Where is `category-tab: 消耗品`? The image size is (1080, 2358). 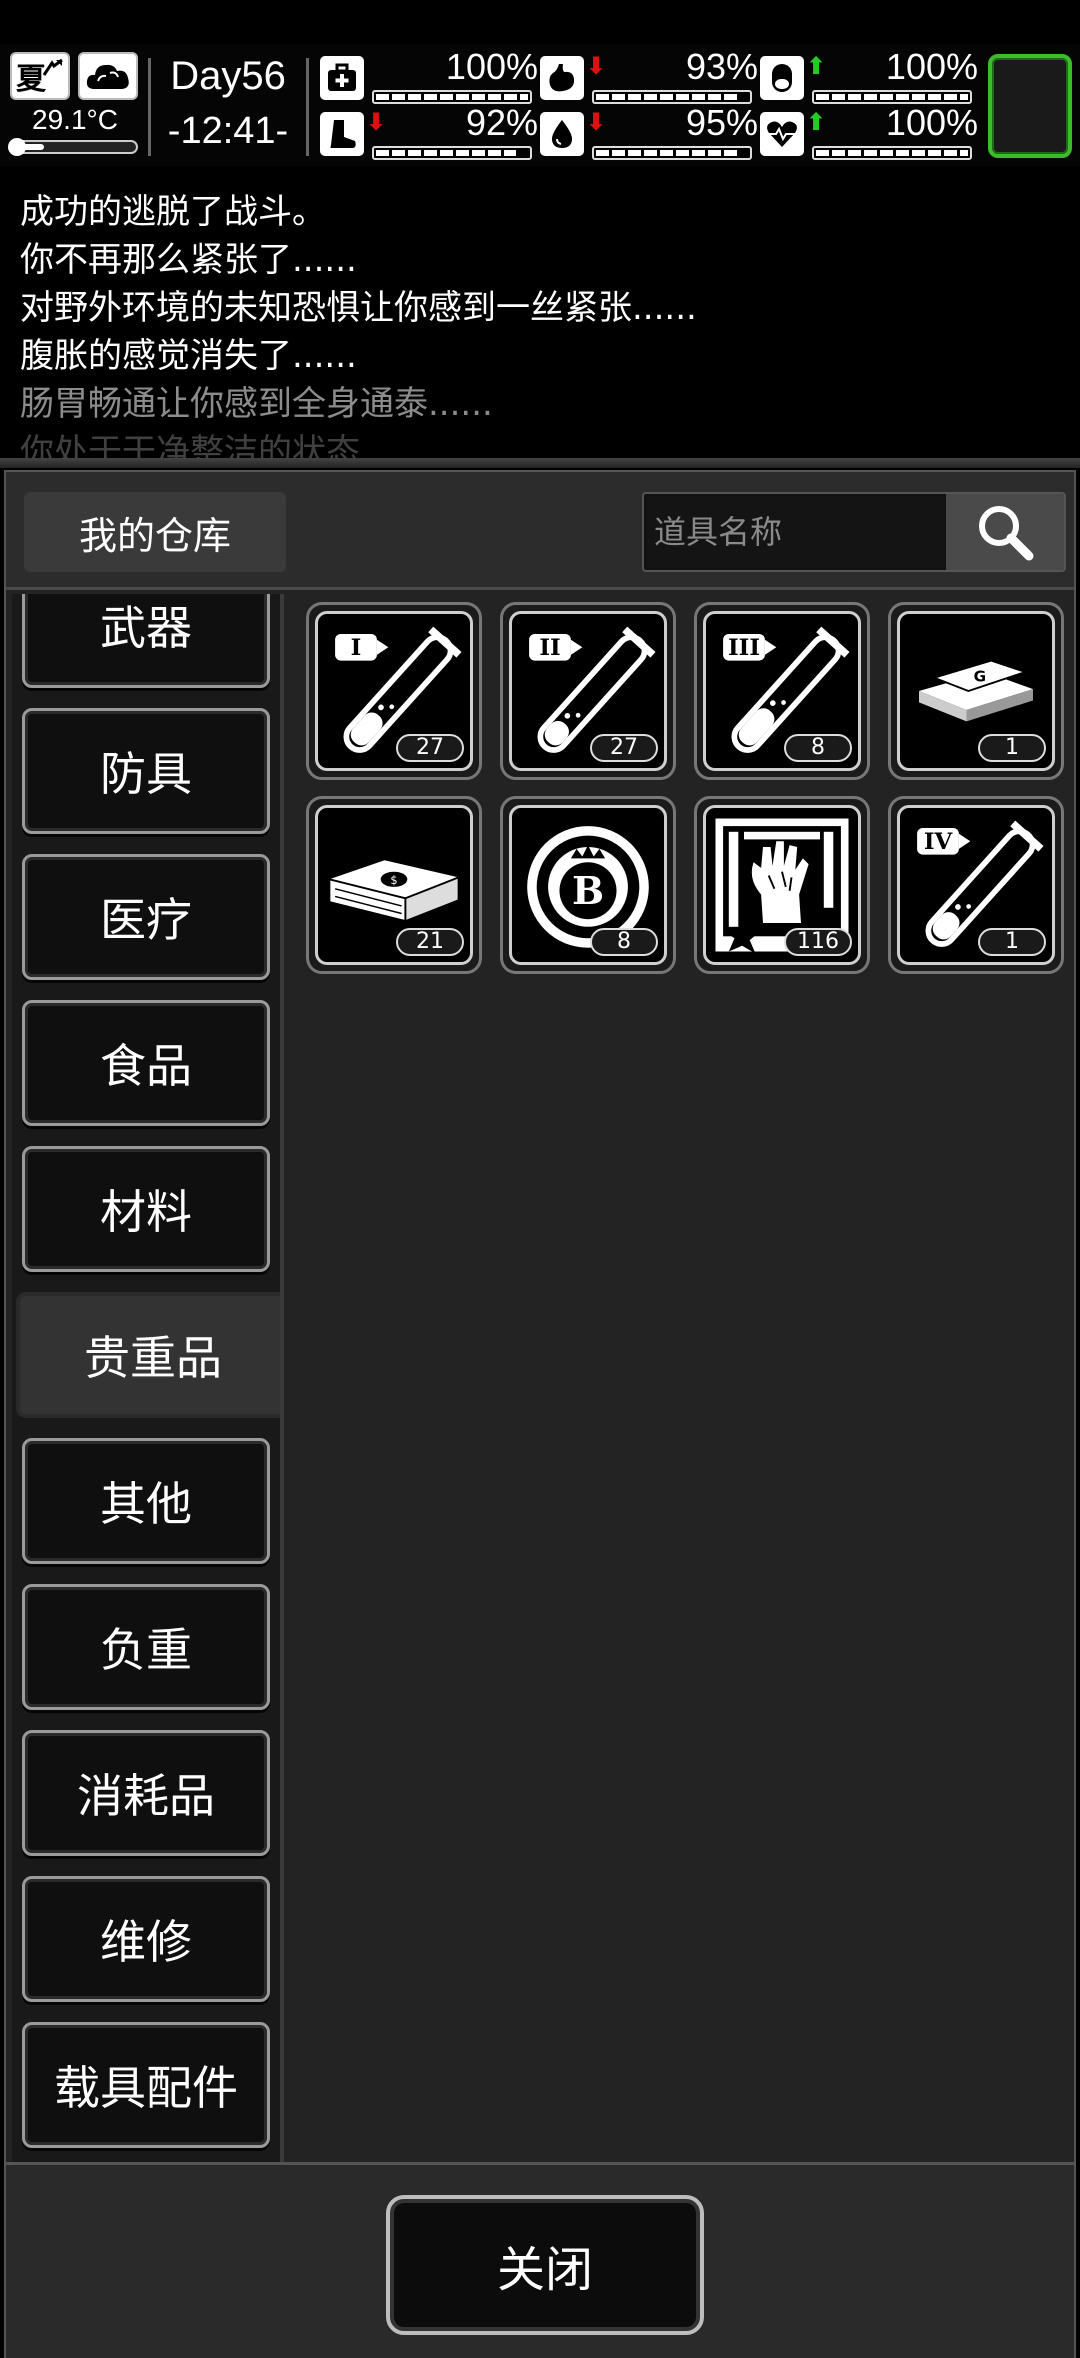 category-tab: 消耗品 is located at coordinates (146, 1793).